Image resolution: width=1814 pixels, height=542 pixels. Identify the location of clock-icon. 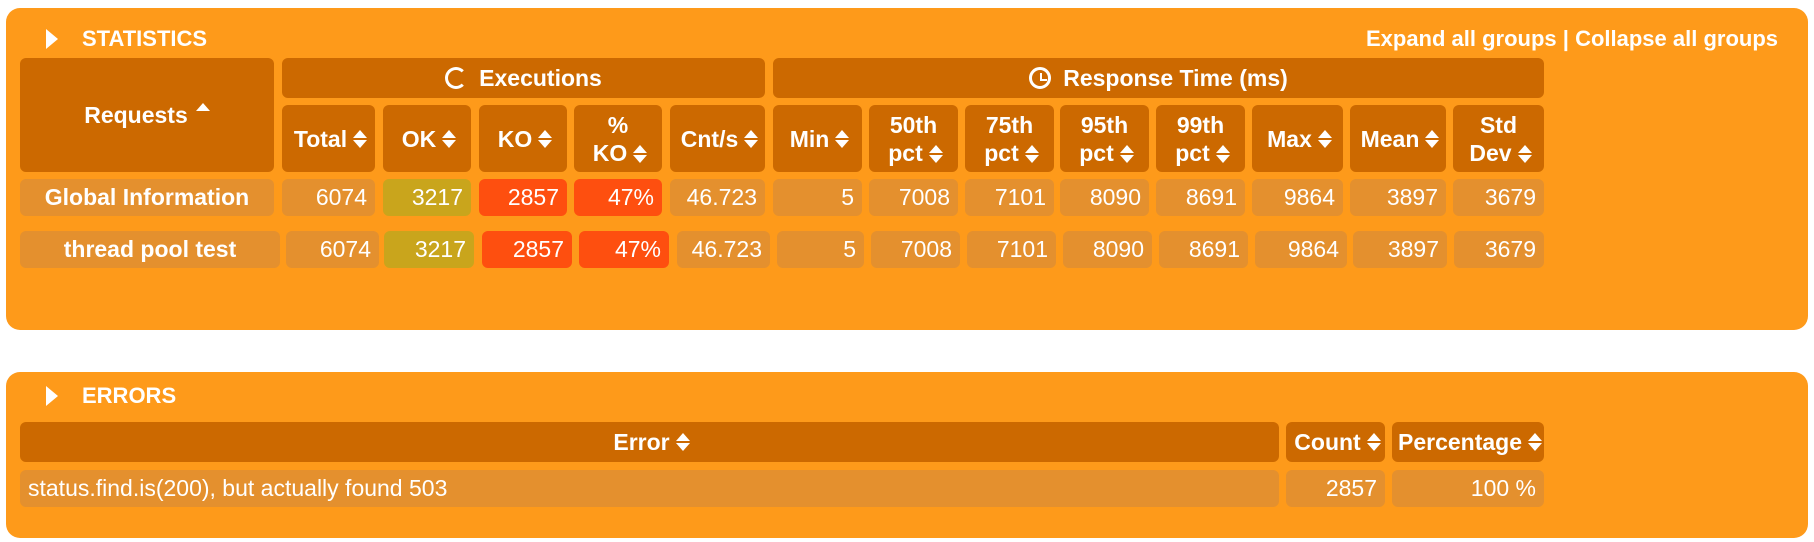
(1040, 78).